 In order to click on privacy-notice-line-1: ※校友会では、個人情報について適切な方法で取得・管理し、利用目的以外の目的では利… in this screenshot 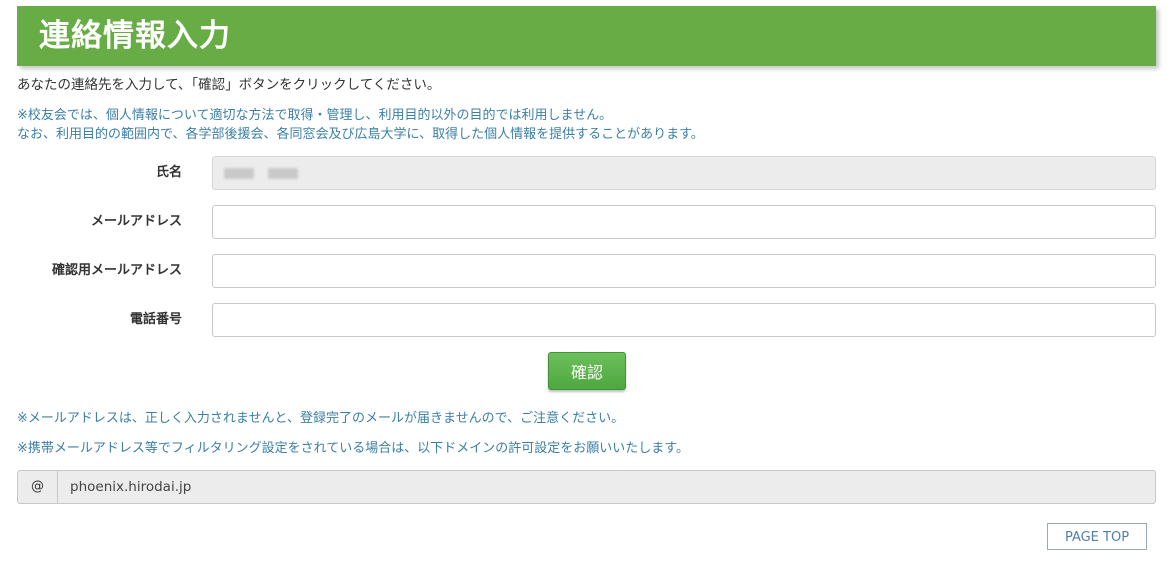, I will do `click(315, 115)`.